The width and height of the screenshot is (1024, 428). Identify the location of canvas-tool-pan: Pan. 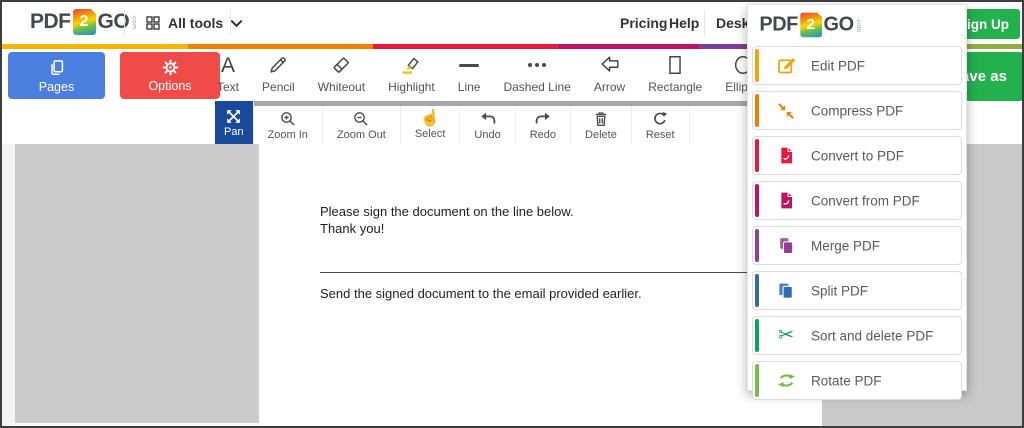
(234, 122).